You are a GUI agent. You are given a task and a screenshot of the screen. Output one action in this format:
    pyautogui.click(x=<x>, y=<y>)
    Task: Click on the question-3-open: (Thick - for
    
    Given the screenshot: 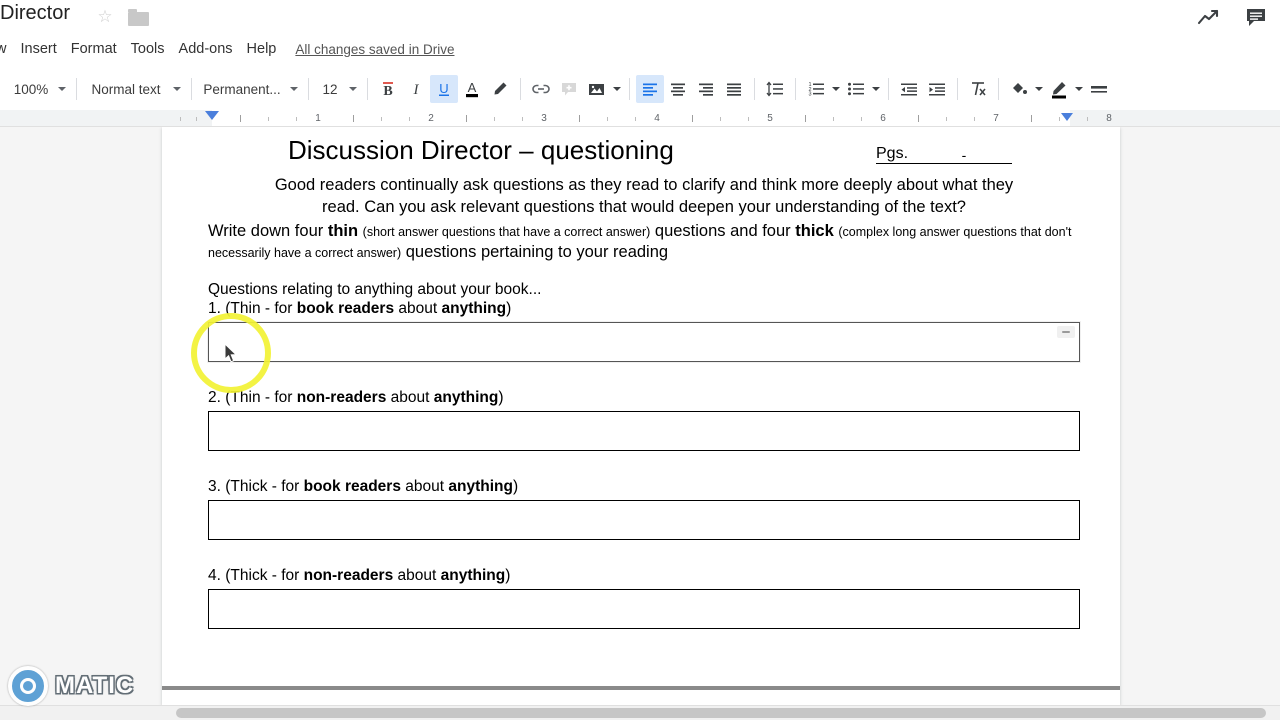 What is the action you would take?
    pyautogui.click(x=262, y=487)
    